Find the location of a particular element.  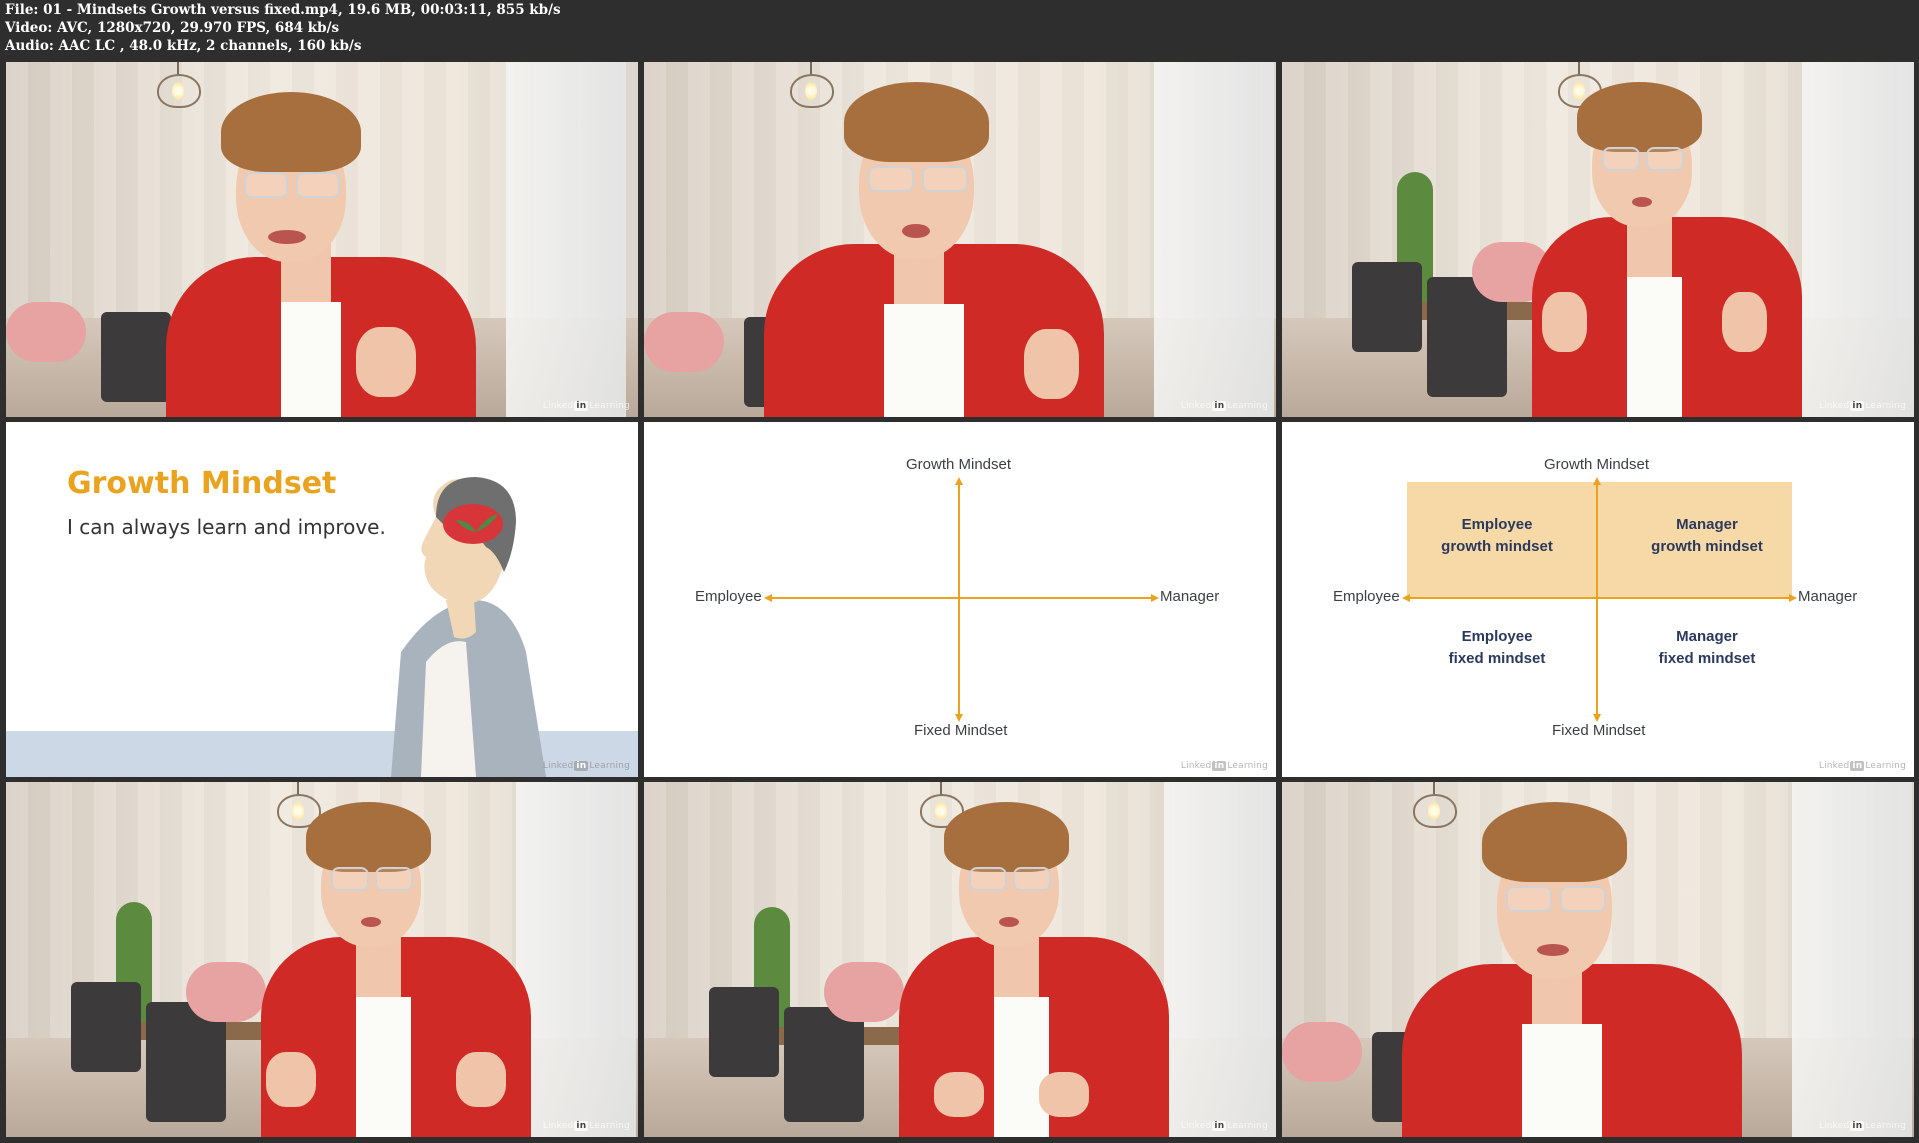

linkedin-learning-watermark: Linked in Learning is located at coordinates (586, 406).